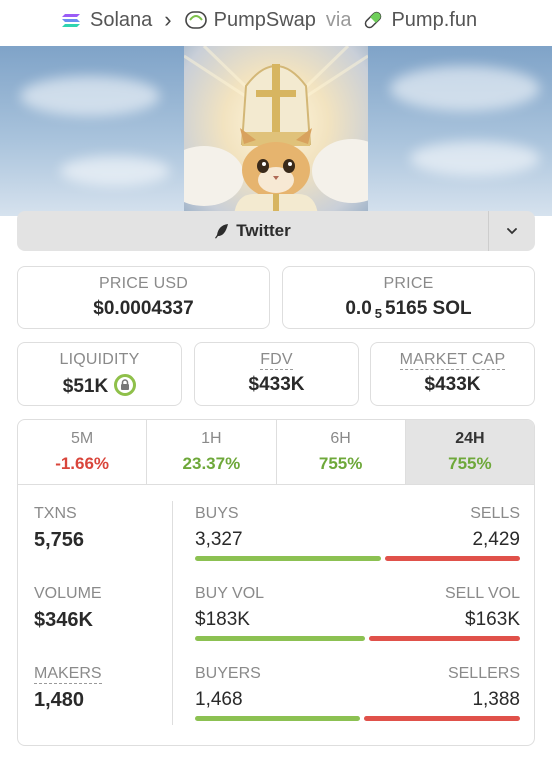 This screenshot has width=552, height=762. I want to click on sellers-bar, so click(442, 718).